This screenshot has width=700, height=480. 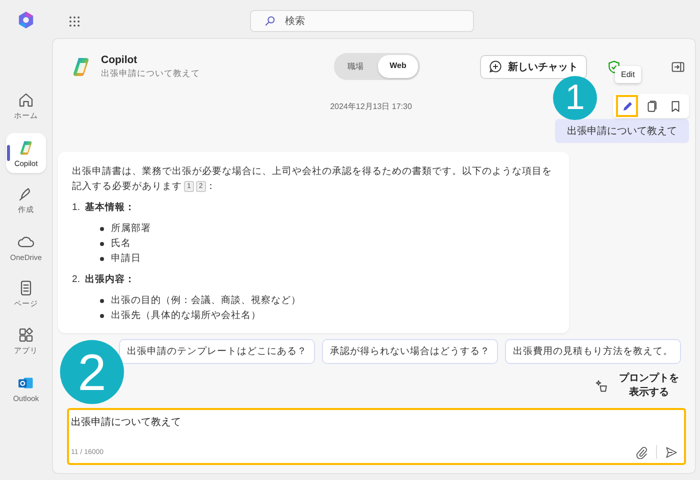 I want to click on edit-tooltip: Edit, so click(x=628, y=74).